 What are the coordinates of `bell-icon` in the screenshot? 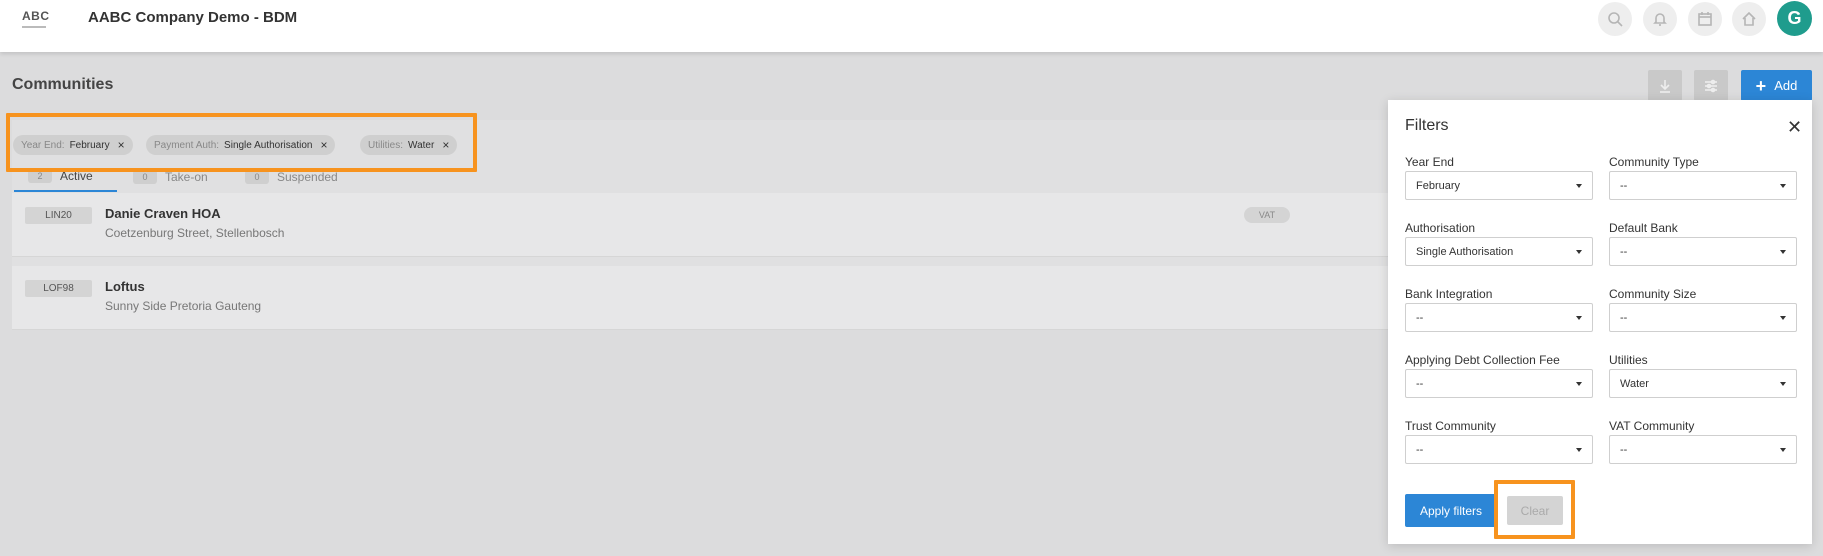 It's located at (1660, 19).